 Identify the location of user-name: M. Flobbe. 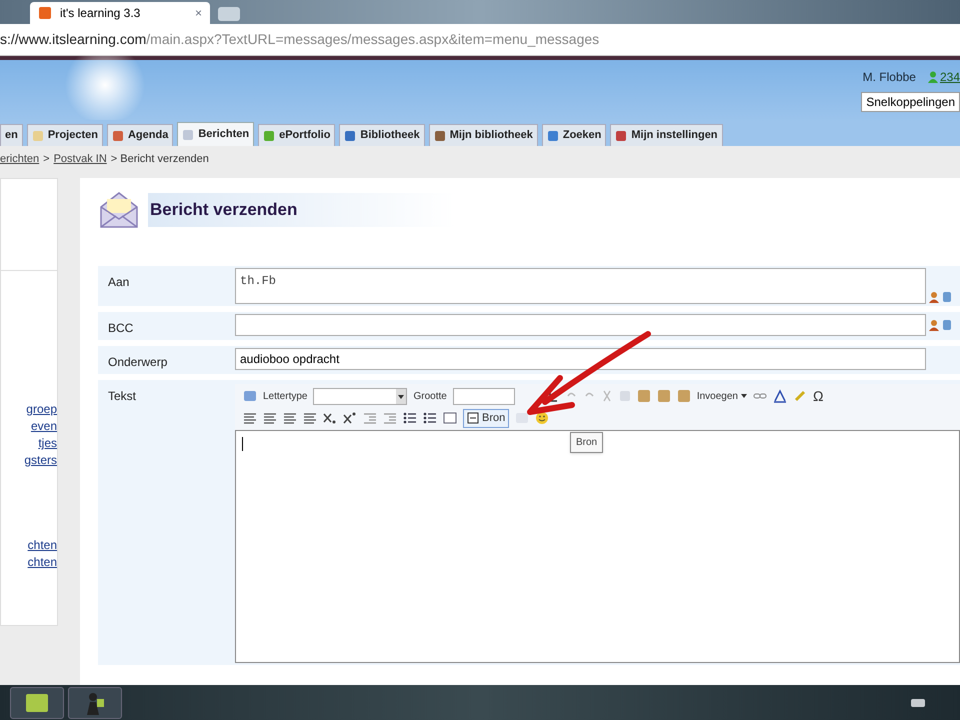
(889, 77).